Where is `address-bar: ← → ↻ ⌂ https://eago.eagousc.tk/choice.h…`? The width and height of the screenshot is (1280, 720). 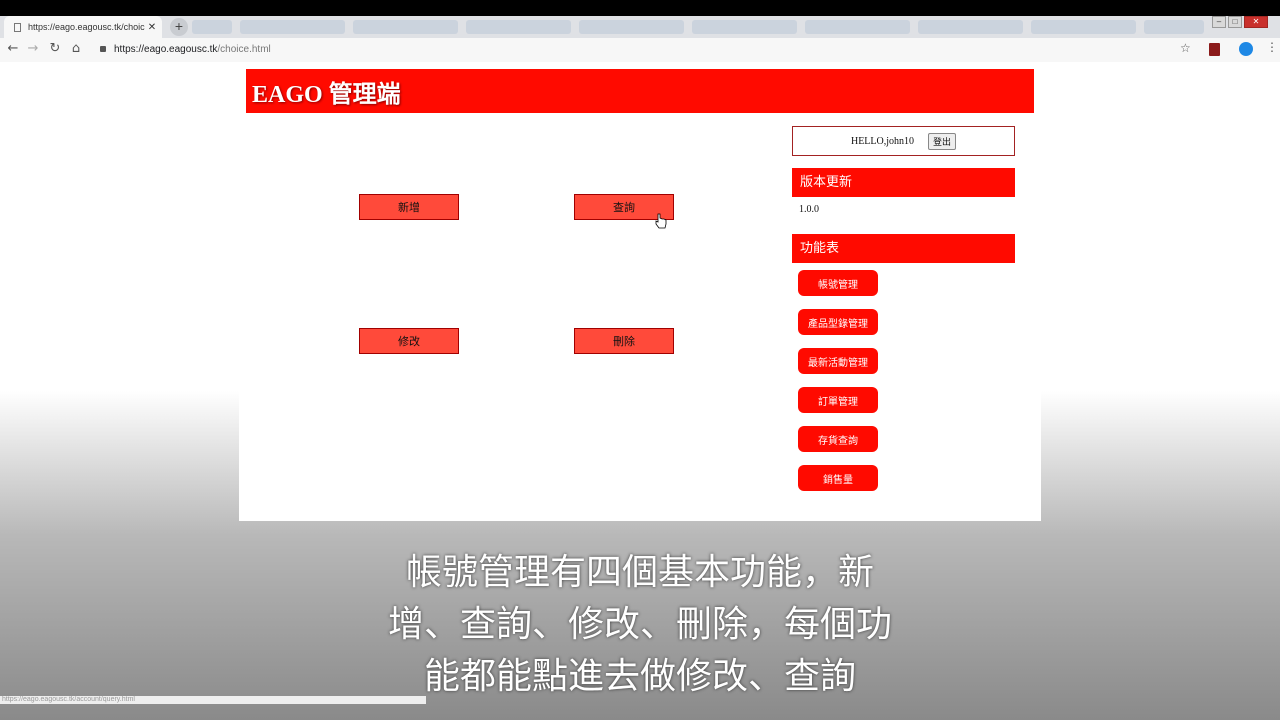 address-bar: ← → ↻ ⌂ https://eago.eagousc.tk/choice.h… is located at coordinates (640, 50).